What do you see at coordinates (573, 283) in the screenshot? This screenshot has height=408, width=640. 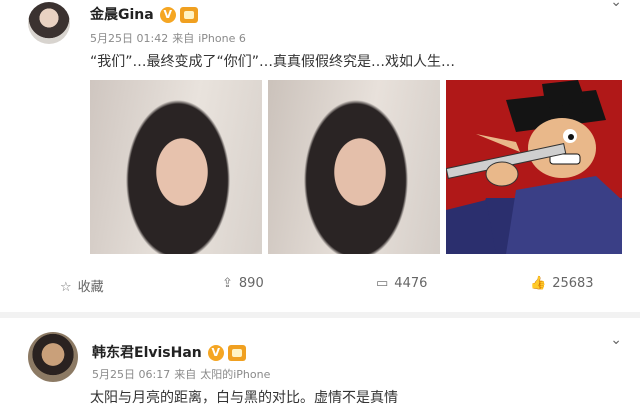 I see `like-count: 25683` at bounding box center [573, 283].